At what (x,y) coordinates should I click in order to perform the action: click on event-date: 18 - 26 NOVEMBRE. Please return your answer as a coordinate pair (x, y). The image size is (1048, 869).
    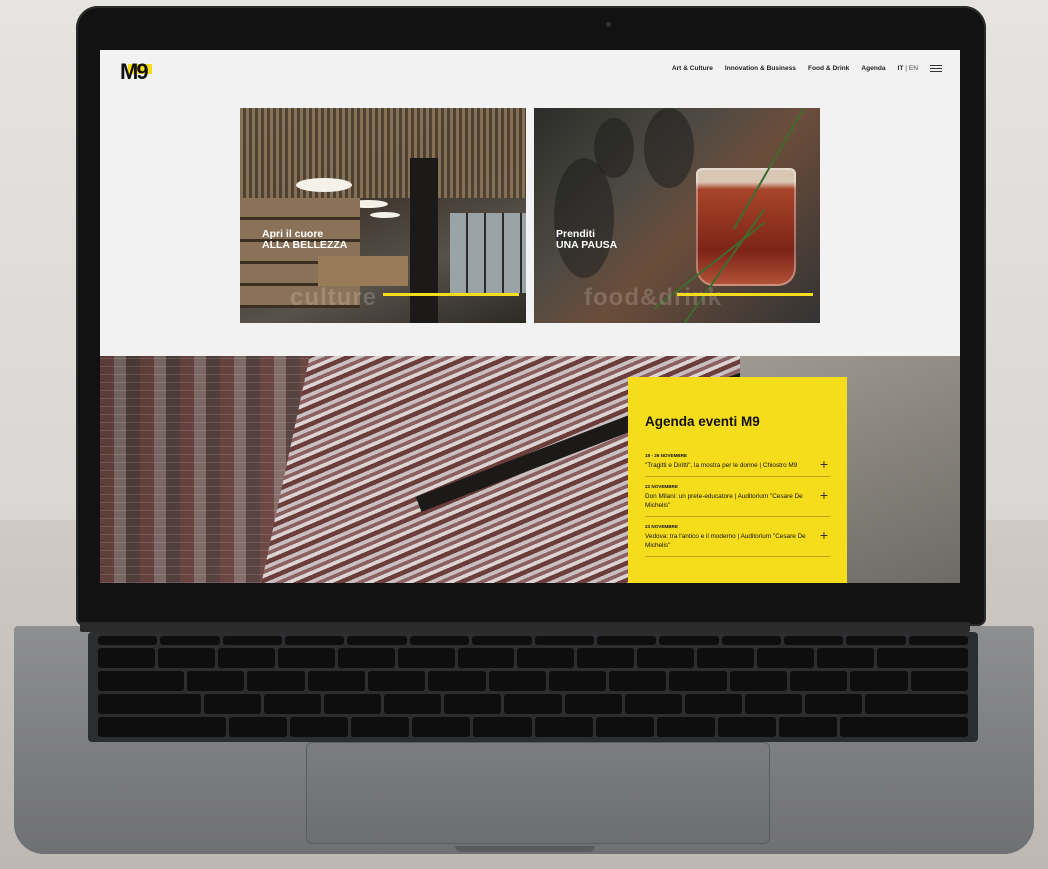
    Looking at the image, I should click on (666, 455).